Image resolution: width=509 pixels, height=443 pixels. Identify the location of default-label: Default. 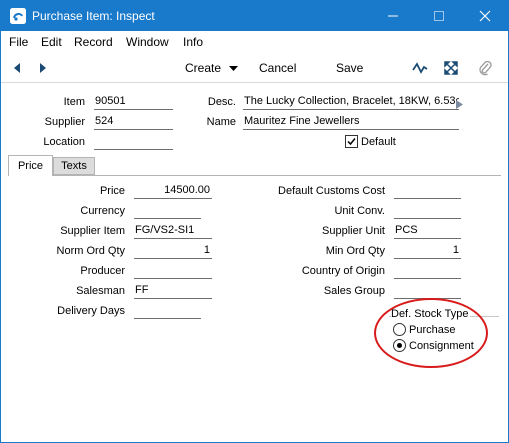
(378, 142).